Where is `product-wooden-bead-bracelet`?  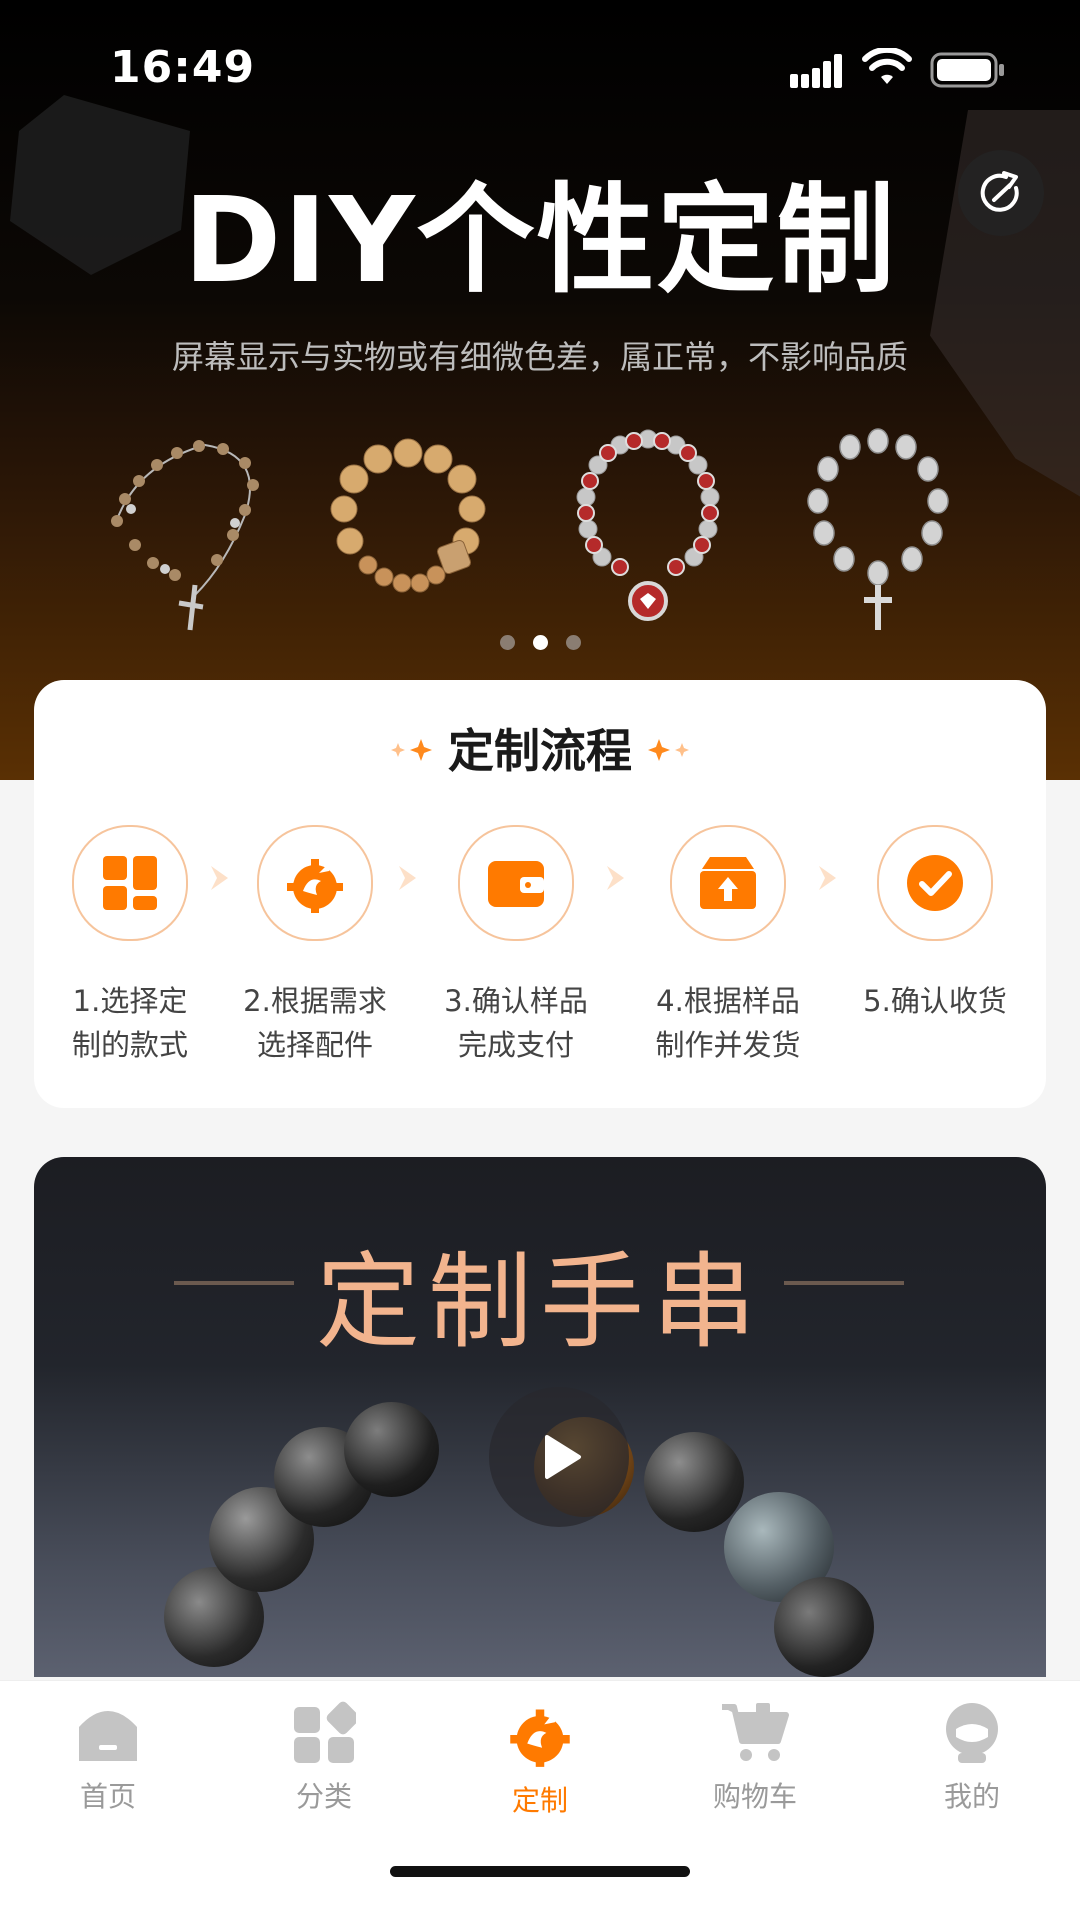
product-wooden-bead-bracelet is located at coordinates (408, 530).